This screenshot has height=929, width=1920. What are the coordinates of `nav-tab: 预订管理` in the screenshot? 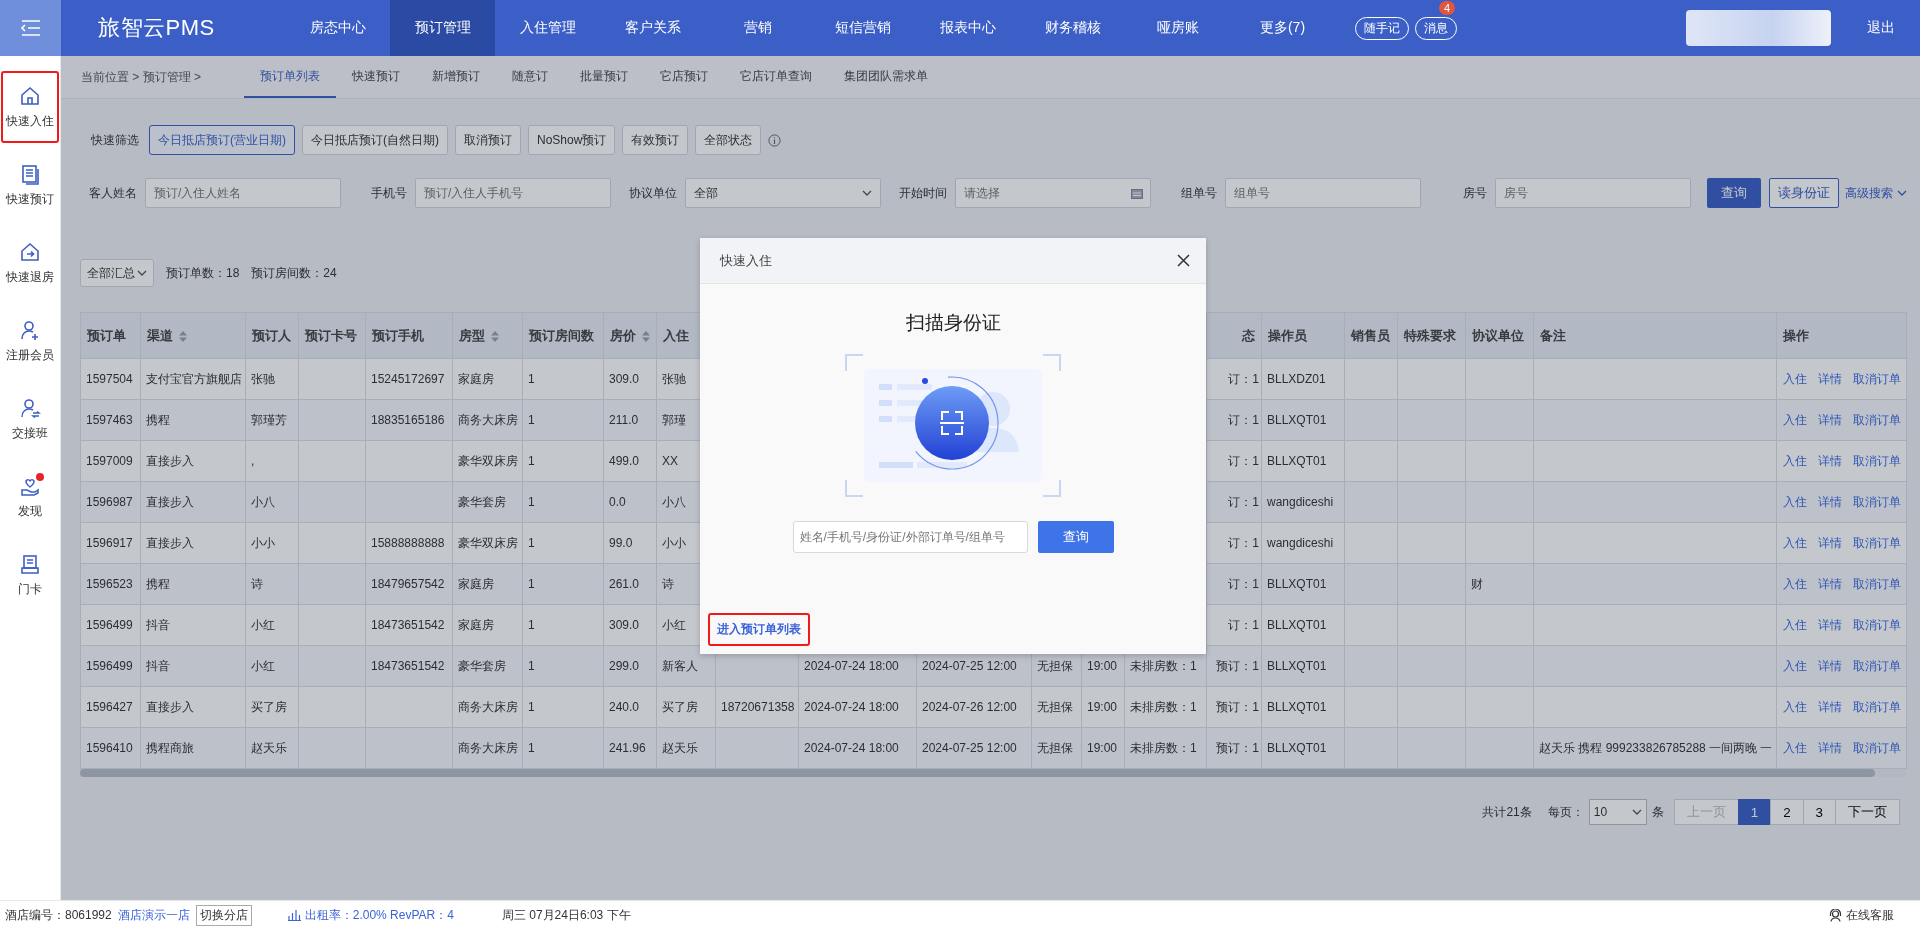 It's located at (442, 28).